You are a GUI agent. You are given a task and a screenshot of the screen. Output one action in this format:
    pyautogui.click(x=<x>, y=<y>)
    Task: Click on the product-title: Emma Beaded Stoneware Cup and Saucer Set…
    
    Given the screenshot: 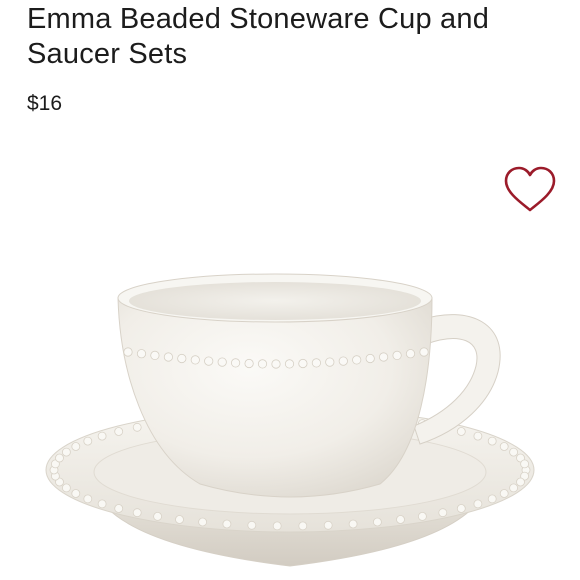 What is the action you would take?
    pyautogui.click(x=258, y=36)
    